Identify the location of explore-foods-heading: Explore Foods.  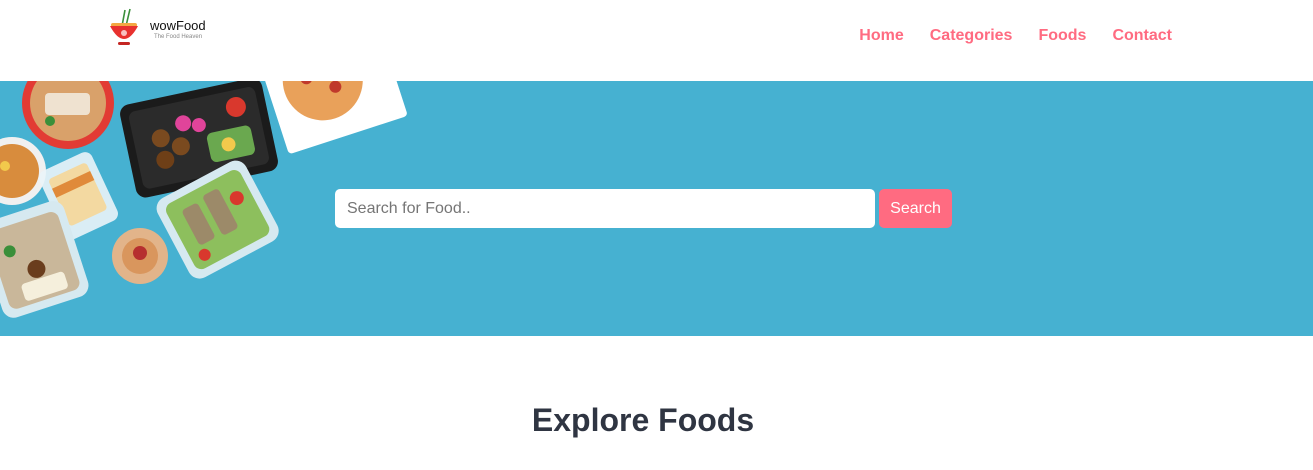
(643, 420).